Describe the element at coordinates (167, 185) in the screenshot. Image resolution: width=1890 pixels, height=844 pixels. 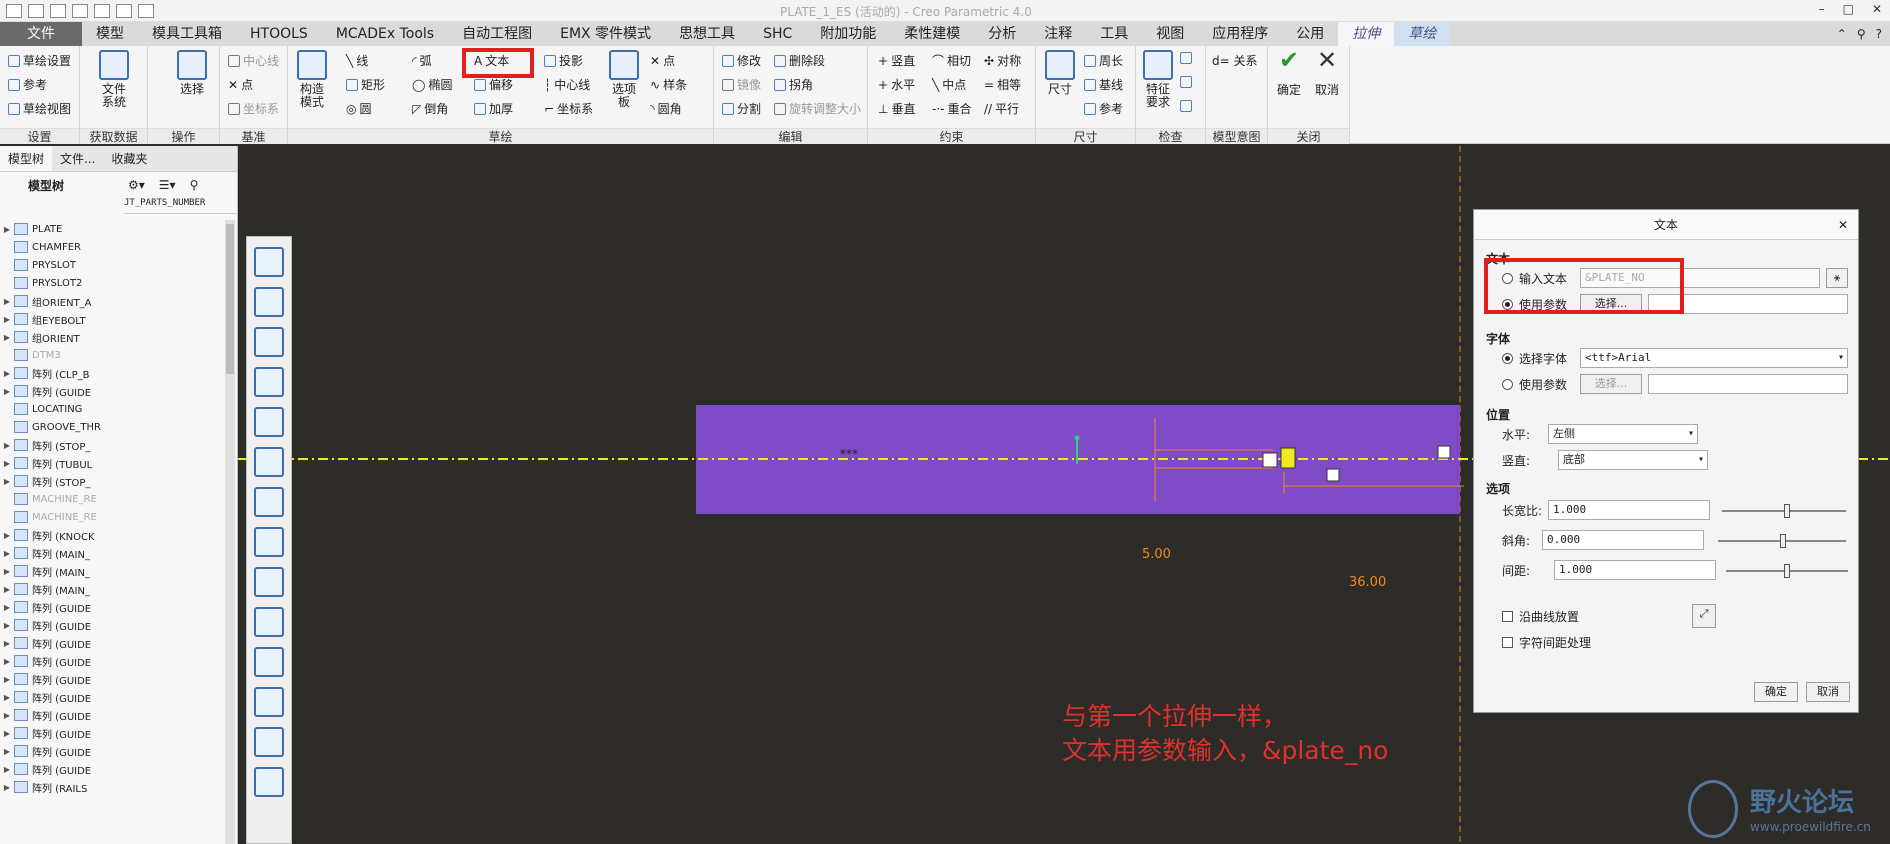
I see `tree-columns-icon: ☰▾` at that location.